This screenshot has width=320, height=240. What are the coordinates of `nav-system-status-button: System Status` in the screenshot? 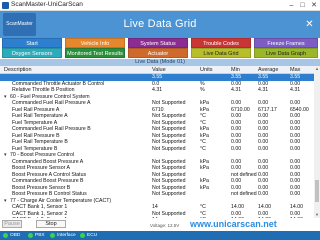 It's located at (158, 43).